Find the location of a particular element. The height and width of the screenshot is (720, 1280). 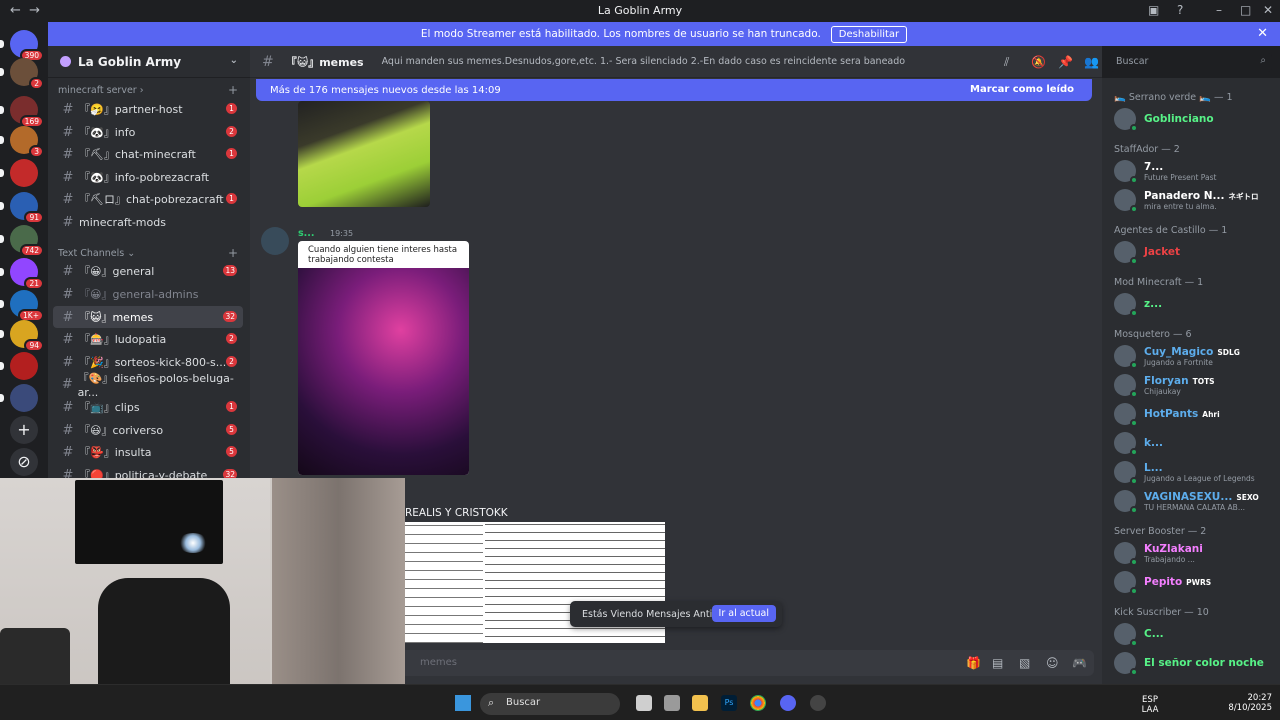

member-item: Floryan TOTS Chijaukay is located at coordinates (1194, 385).